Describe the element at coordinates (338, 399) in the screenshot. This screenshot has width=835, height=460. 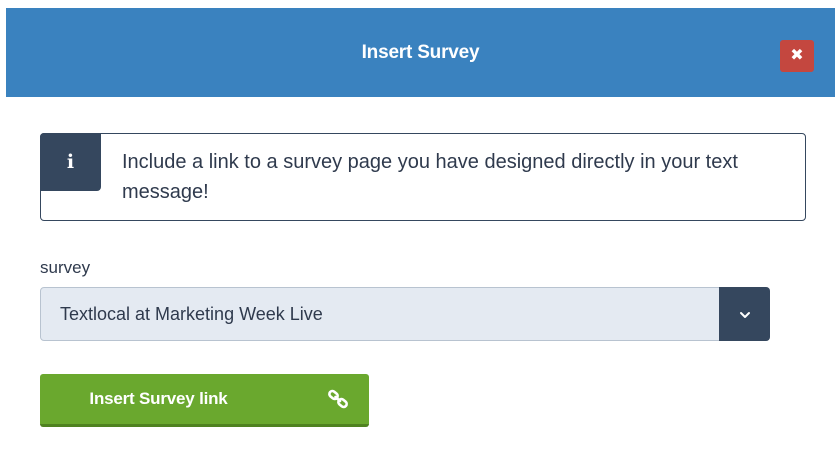
I see `link-icon` at that location.